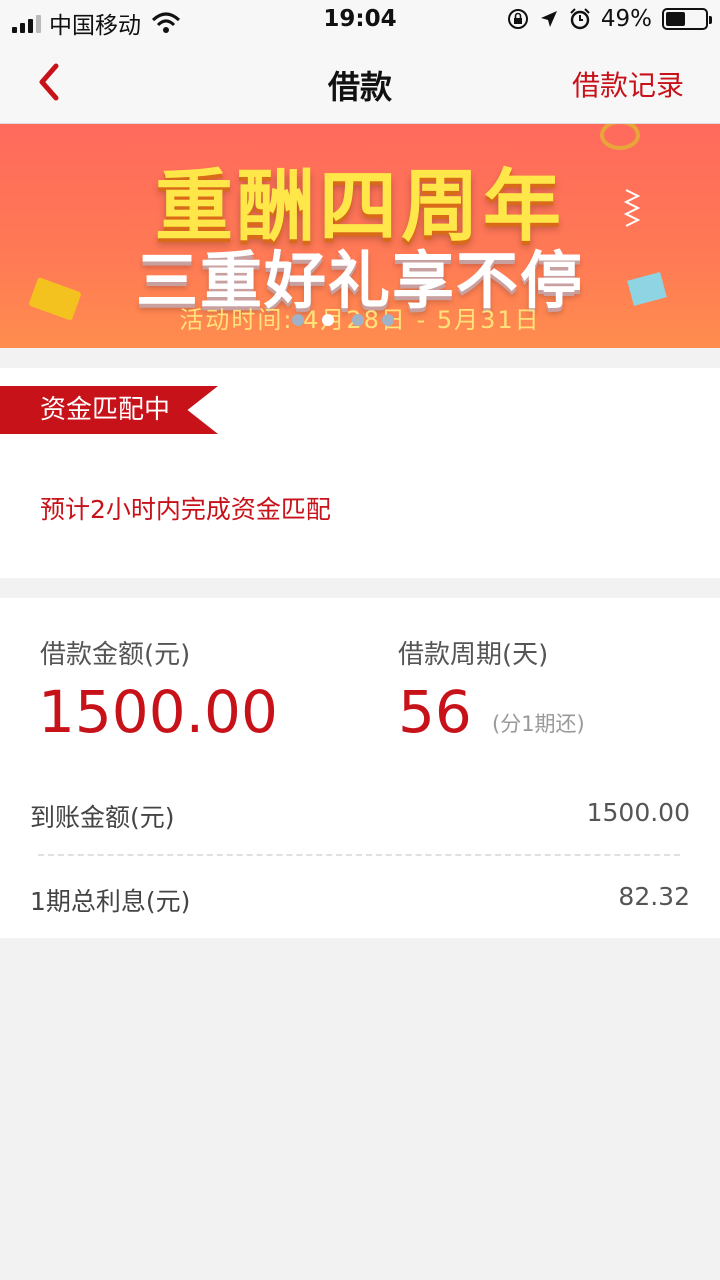 This screenshot has width=720, height=1280. I want to click on received-row: 到账金额(元) 1500.00, so click(360, 828).